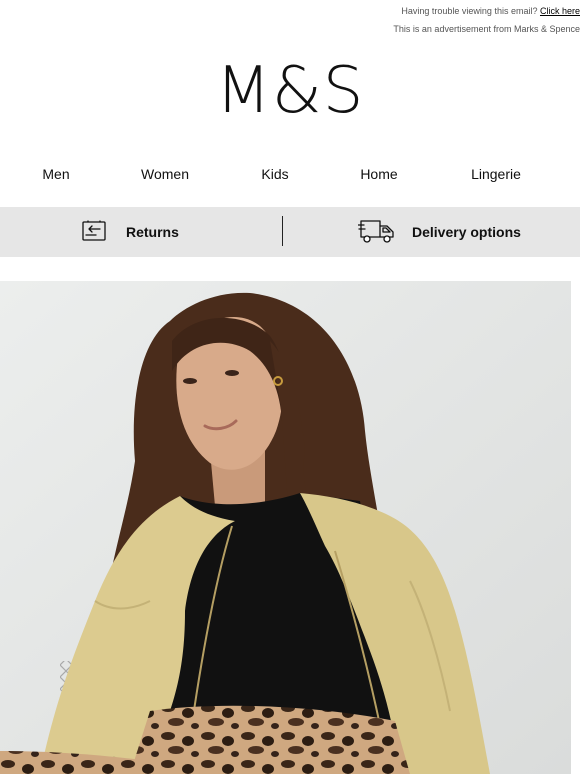 The width and height of the screenshot is (580, 774). I want to click on ms-logo: M&S, so click(290, 91).